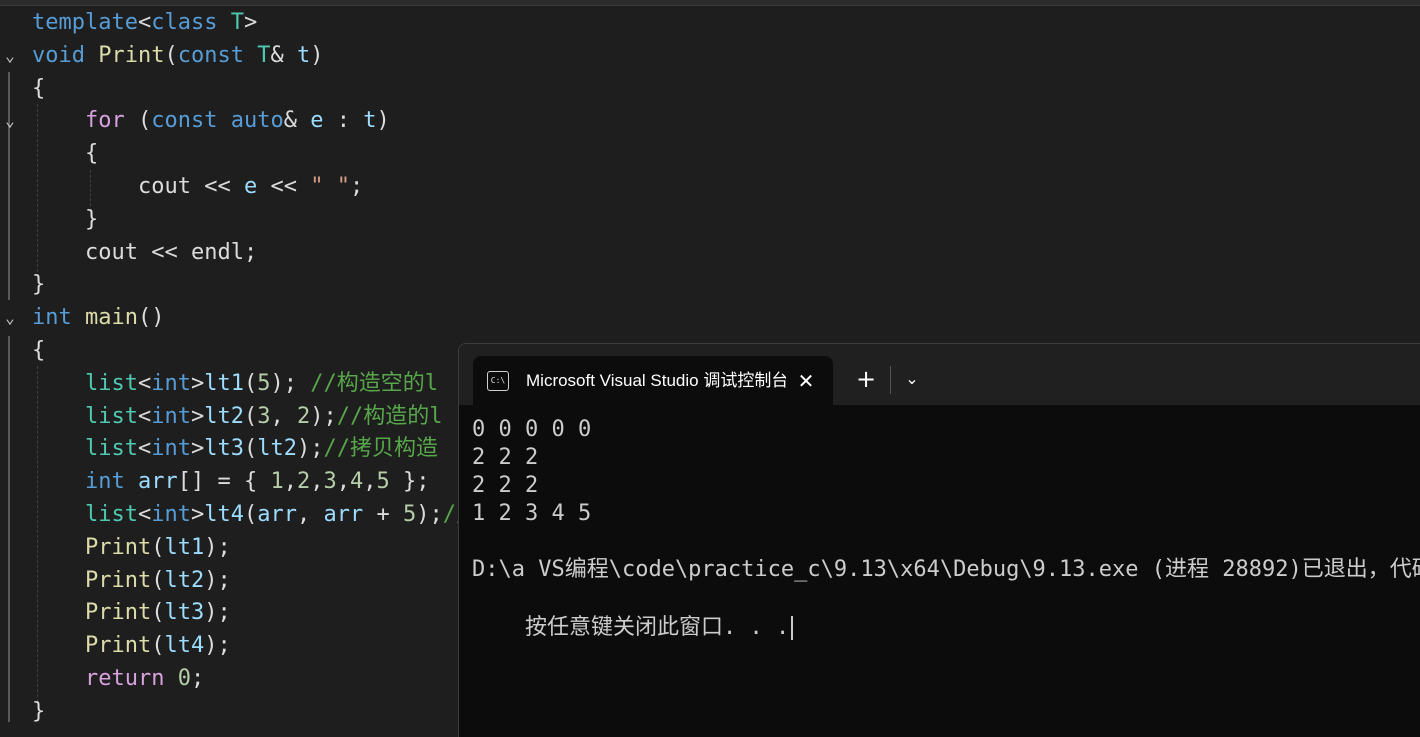 This screenshot has width=1420, height=737. Describe the element at coordinates (158, 612) in the screenshot. I see `code-text: Print(lt3);` at that location.